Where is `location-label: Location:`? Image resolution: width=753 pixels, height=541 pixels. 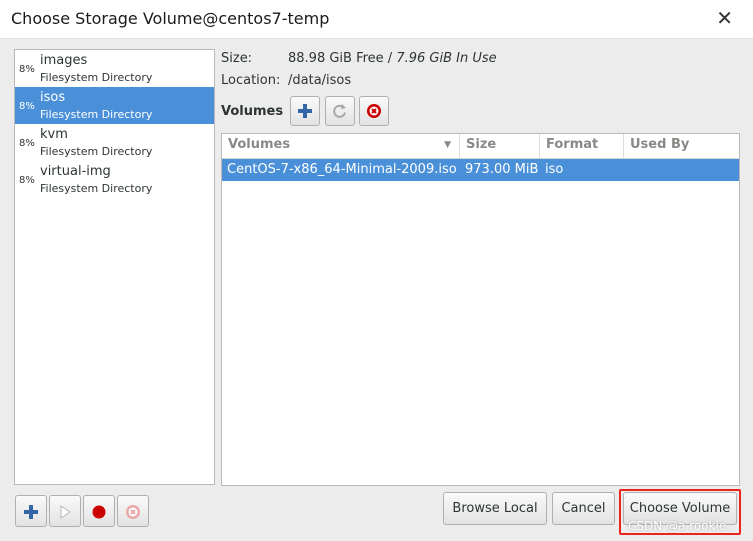 location-label: Location: is located at coordinates (251, 80).